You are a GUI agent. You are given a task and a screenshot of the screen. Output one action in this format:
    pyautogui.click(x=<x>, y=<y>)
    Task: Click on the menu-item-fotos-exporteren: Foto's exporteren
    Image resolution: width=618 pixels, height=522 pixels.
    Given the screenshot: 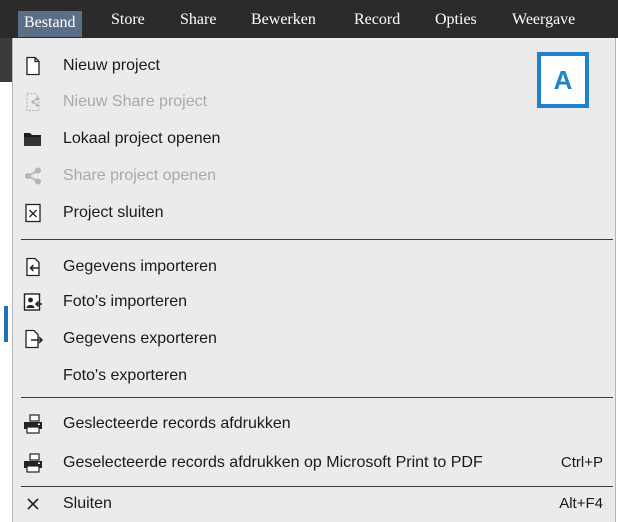 What is the action you would take?
    pyautogui.click(x=314, y=376)
    